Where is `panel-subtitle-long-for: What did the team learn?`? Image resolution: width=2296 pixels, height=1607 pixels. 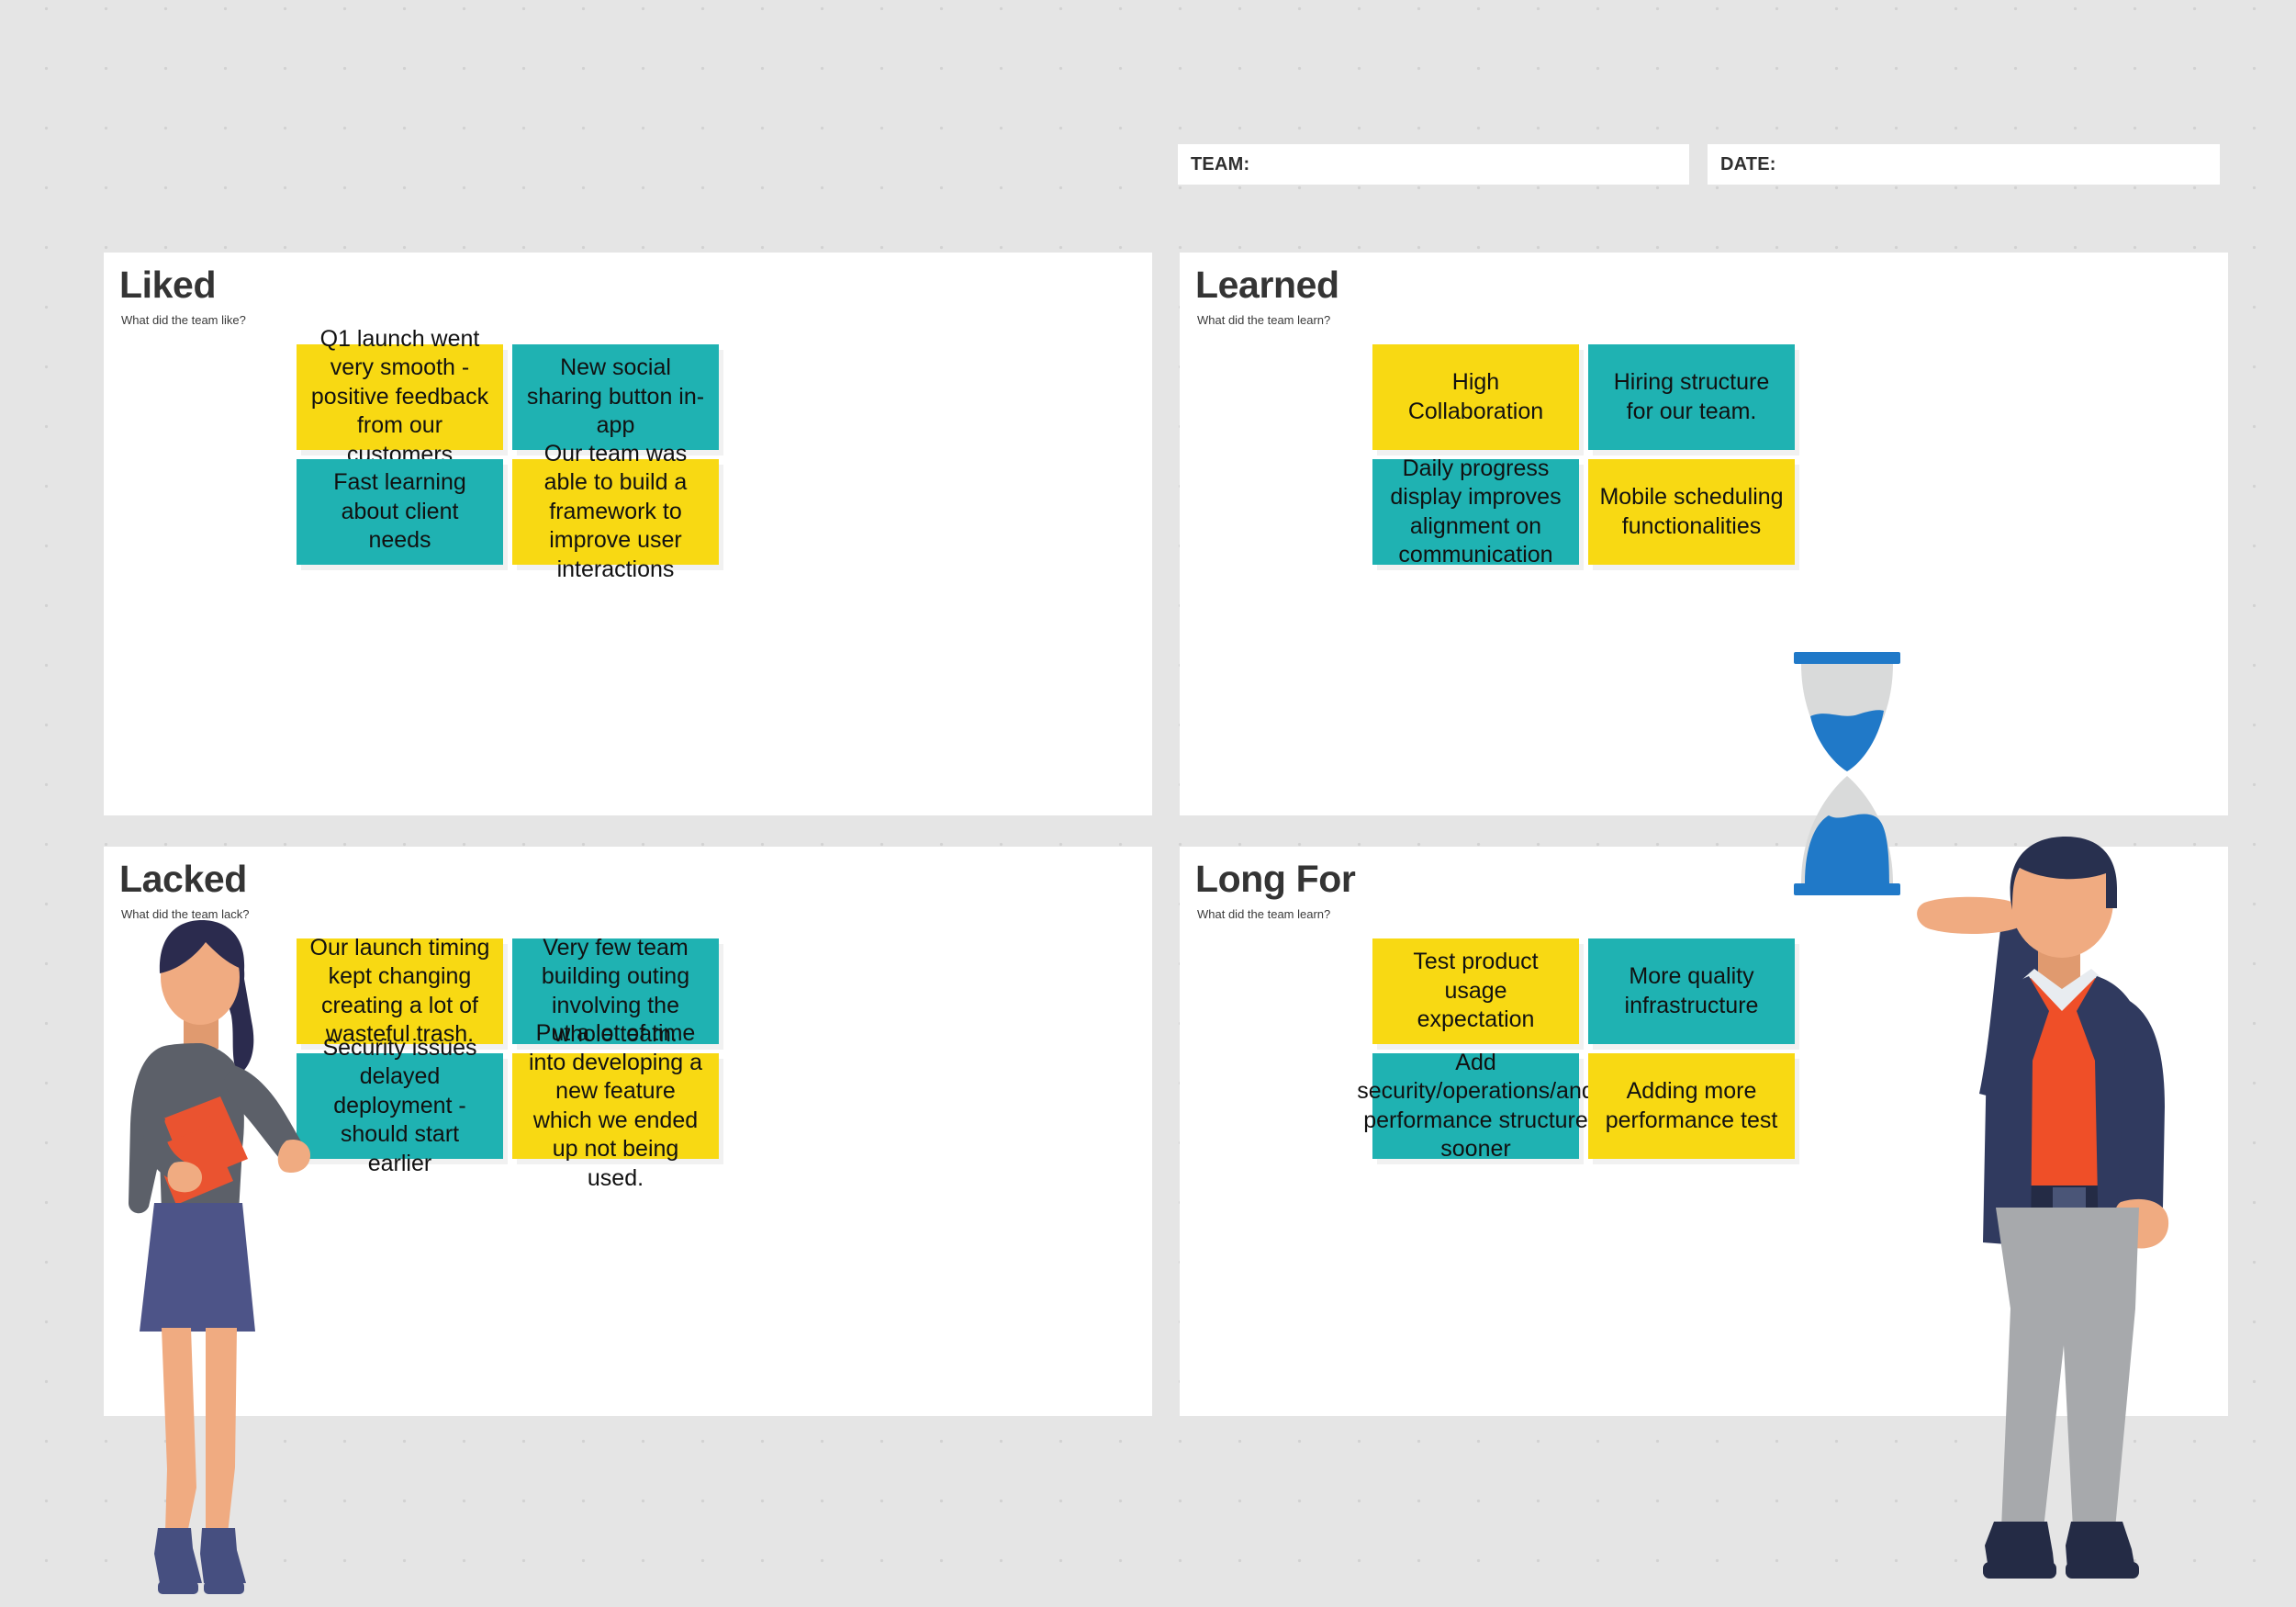
panel-subtitle-long-for: What did the team learn? is located at coordinates (1264, 914).